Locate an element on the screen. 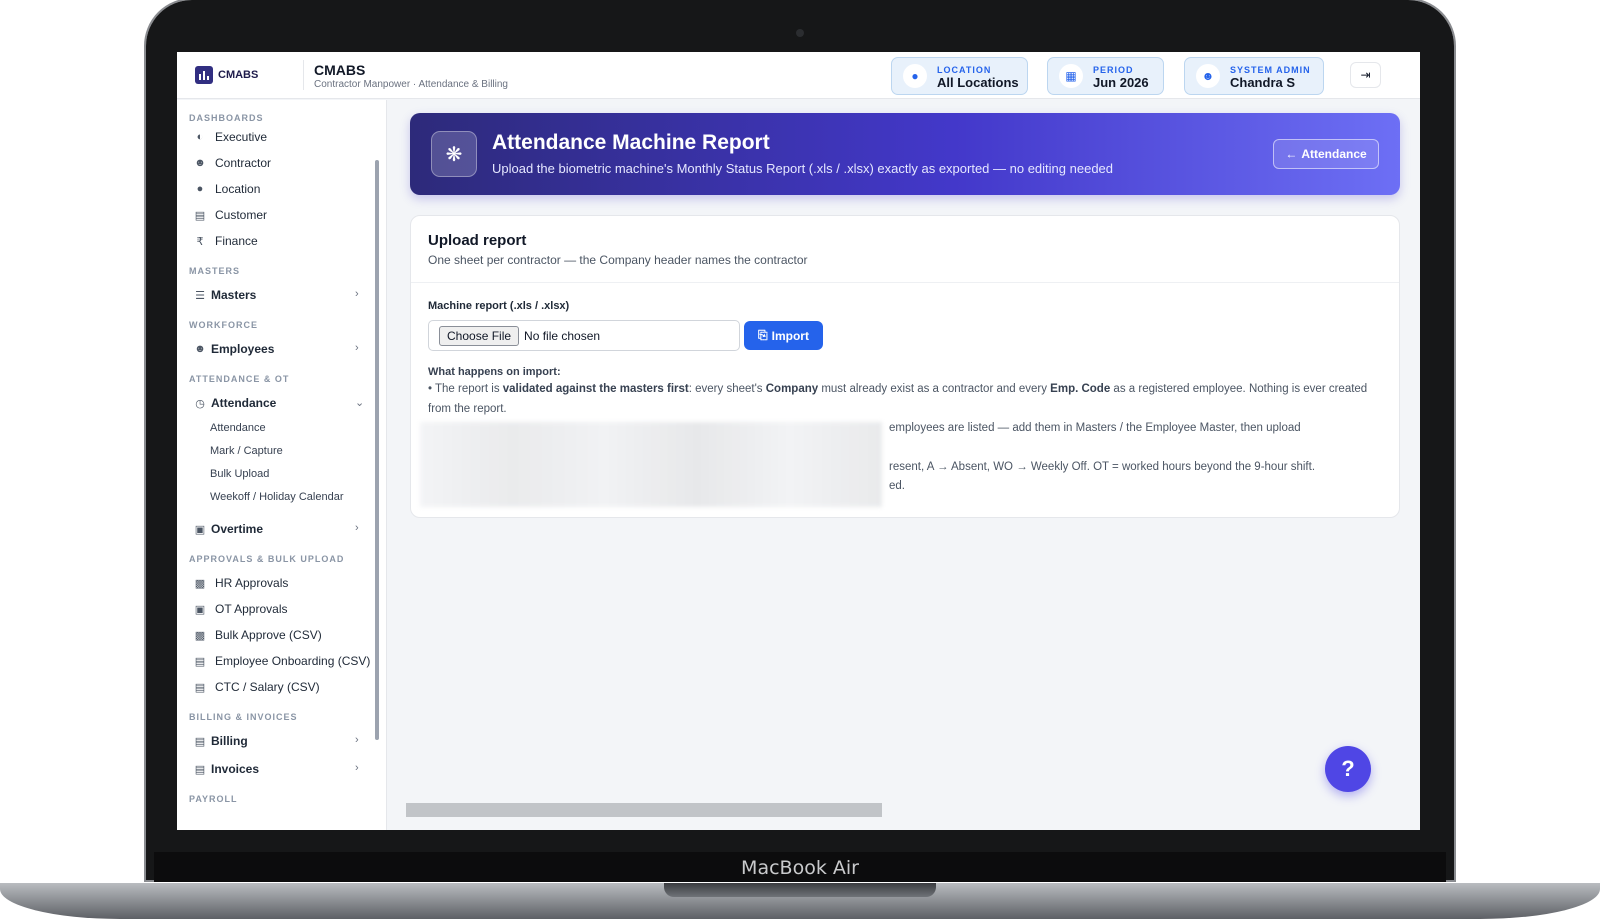 Image resolution: width=1600 pixels, height=919 pixels. calendar-icon: ▦ is located at coordinates (1071, 76).